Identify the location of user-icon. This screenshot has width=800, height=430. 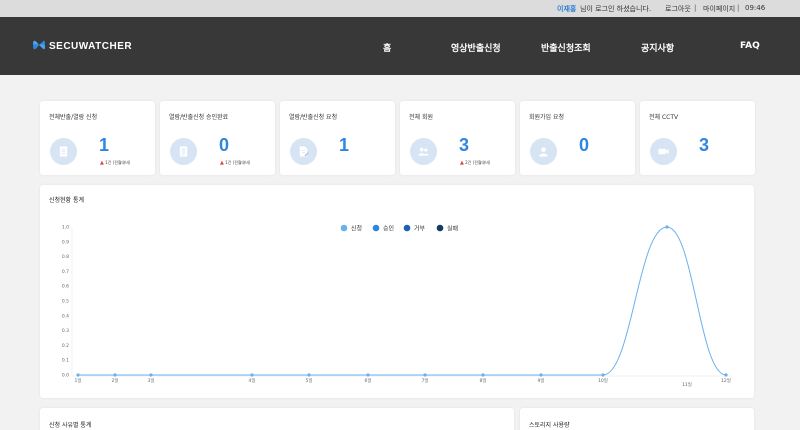
(543, 151).